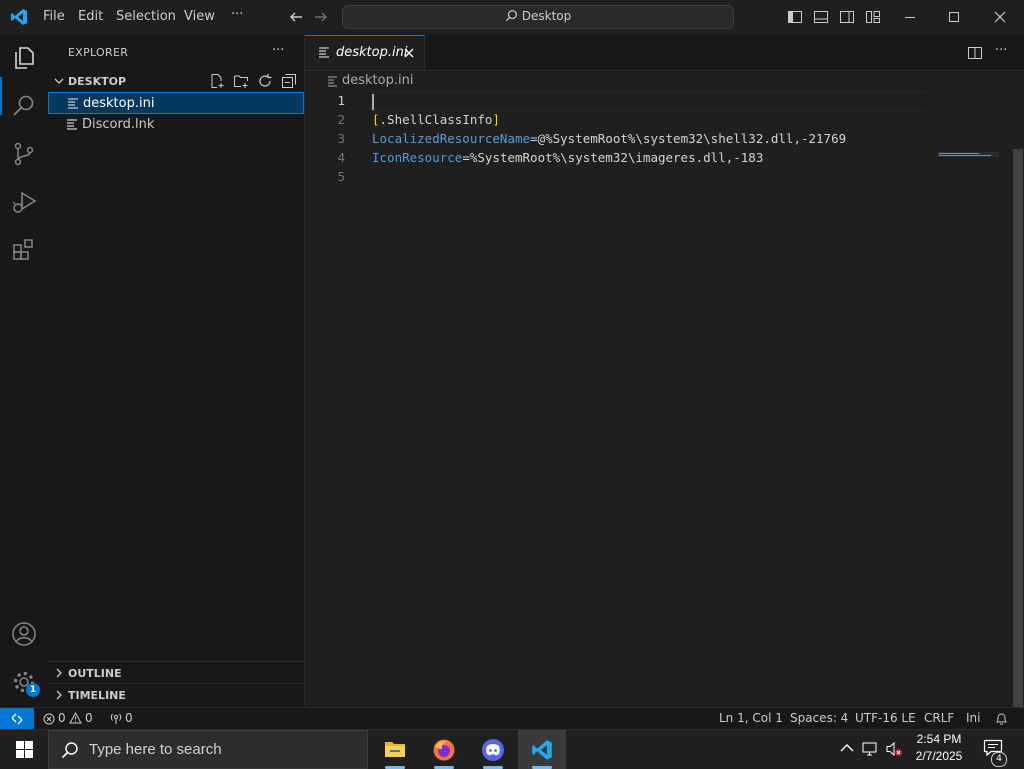 This screenshot has height=769, width=1024. I want to click on new-folder-icon, so click(241, 81).